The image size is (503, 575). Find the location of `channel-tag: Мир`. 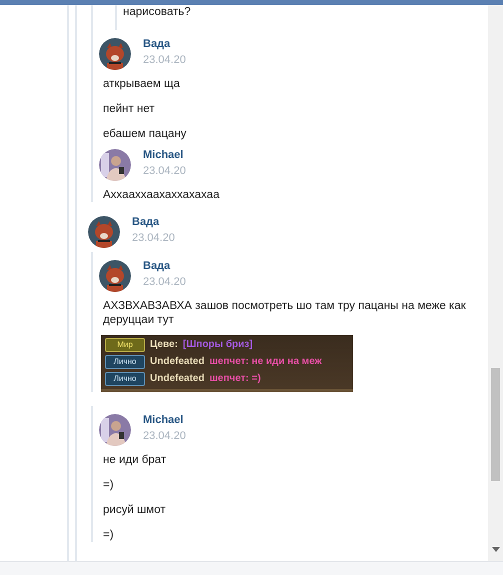

channel-tag: Мир is located at coordinates (125, 345).